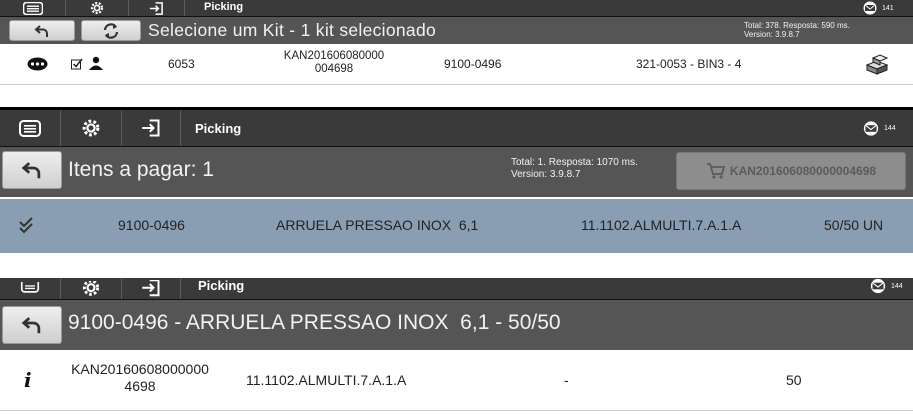 The height and width of the screenshot is (415, 913). I want to click on mail-count: 141, so click(888, 8).